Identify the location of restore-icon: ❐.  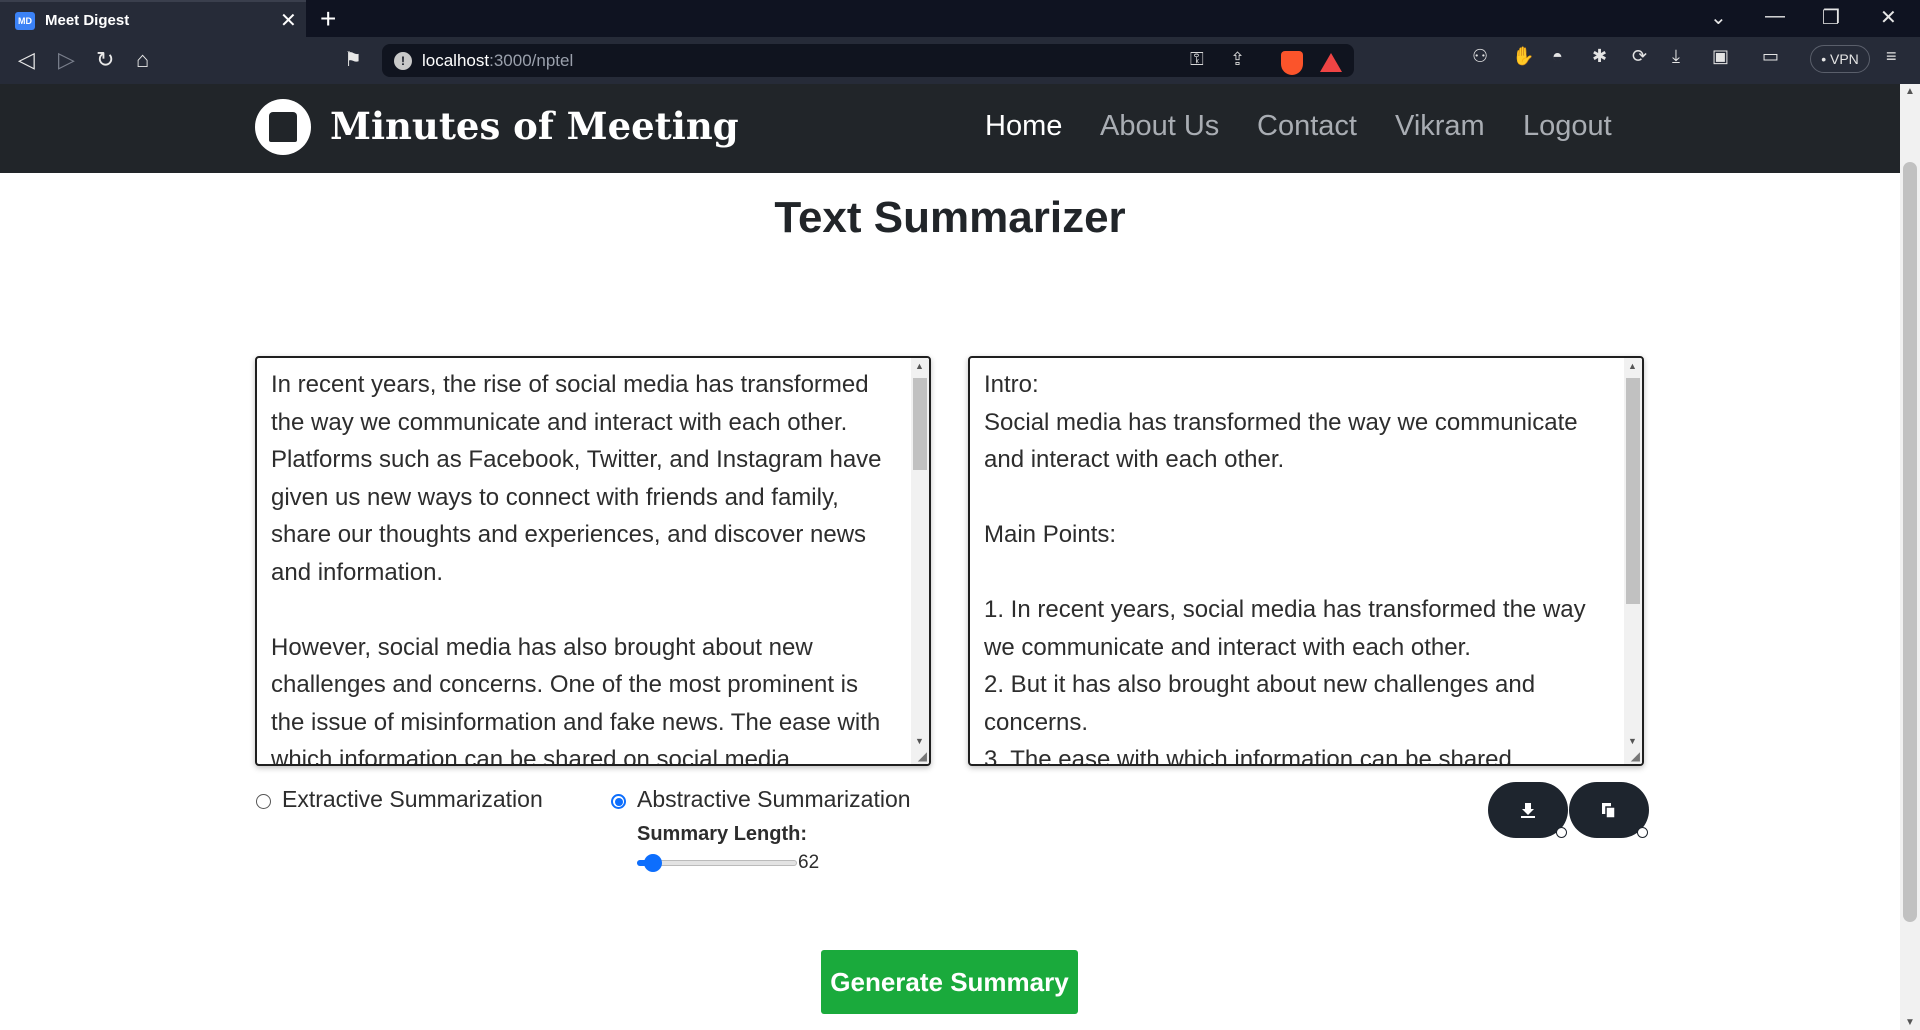
(1831, 17).